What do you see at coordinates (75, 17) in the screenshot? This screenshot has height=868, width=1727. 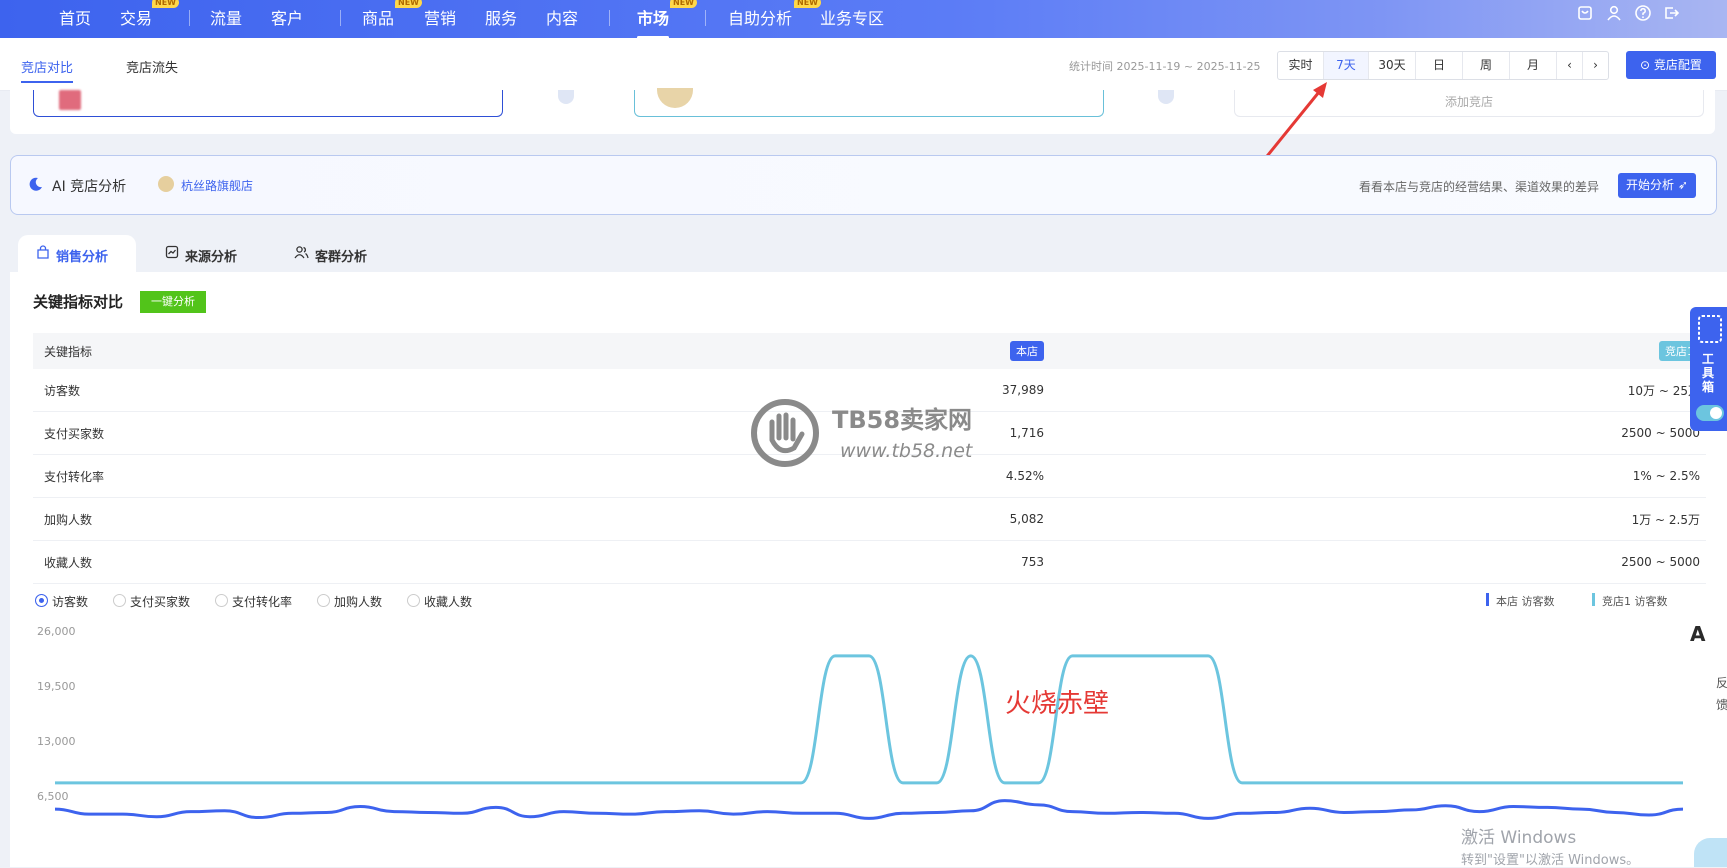 I see `nav-home: 首页` at bounding box center [75, 17].